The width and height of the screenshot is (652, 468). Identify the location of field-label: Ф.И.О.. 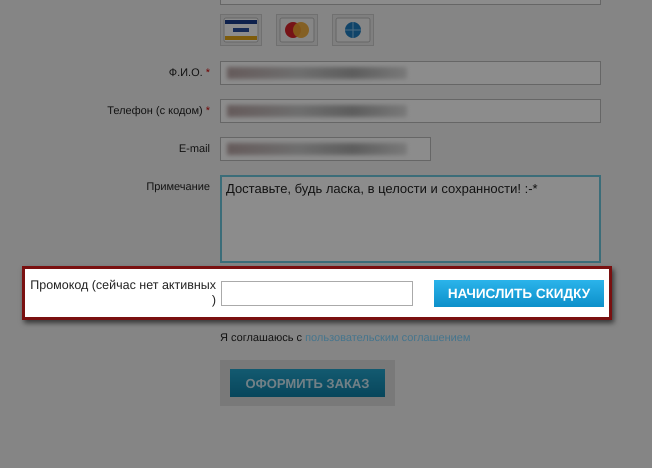
(185, 73).